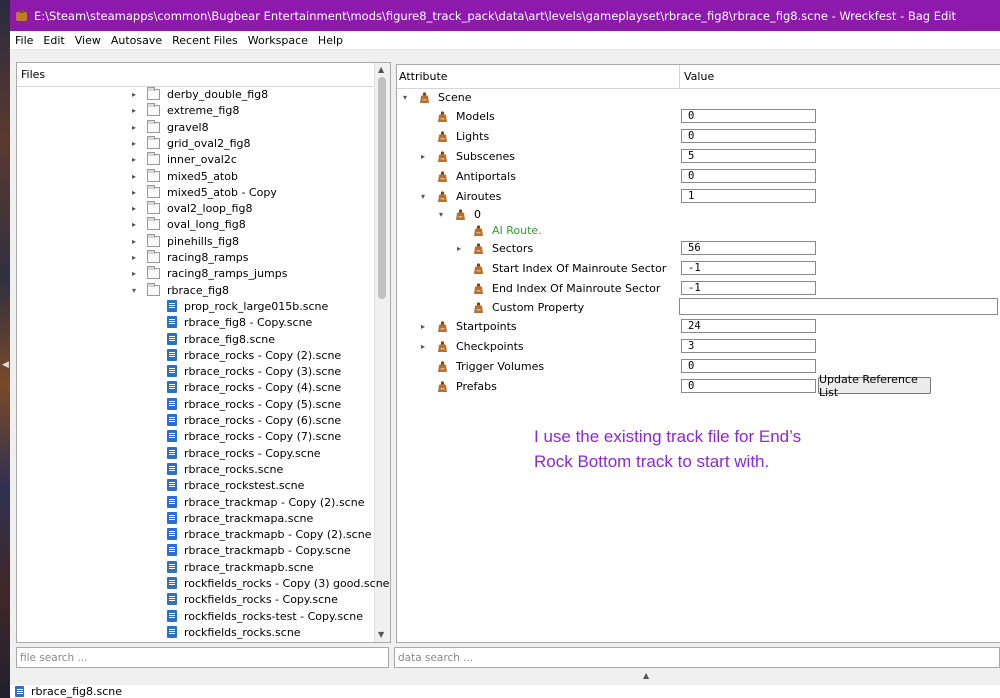 The width and height of the screenshot is (1000, 698). Describe the element at coordinates (240, 567) in the screenshot. I see `file-item: rbrace_trackmapb.scne` at that location.